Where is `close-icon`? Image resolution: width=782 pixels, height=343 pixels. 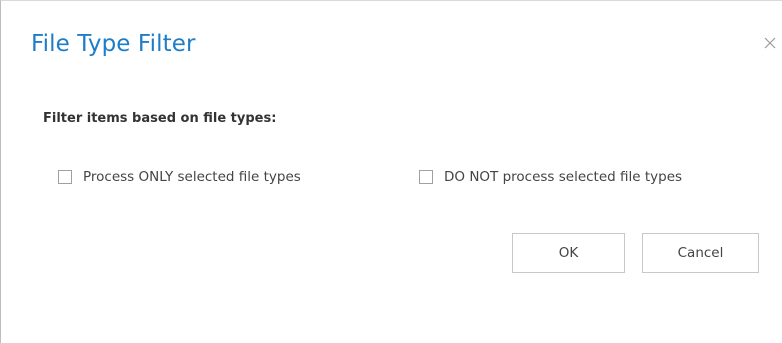 close-icon is located at coordinates (770, 42).